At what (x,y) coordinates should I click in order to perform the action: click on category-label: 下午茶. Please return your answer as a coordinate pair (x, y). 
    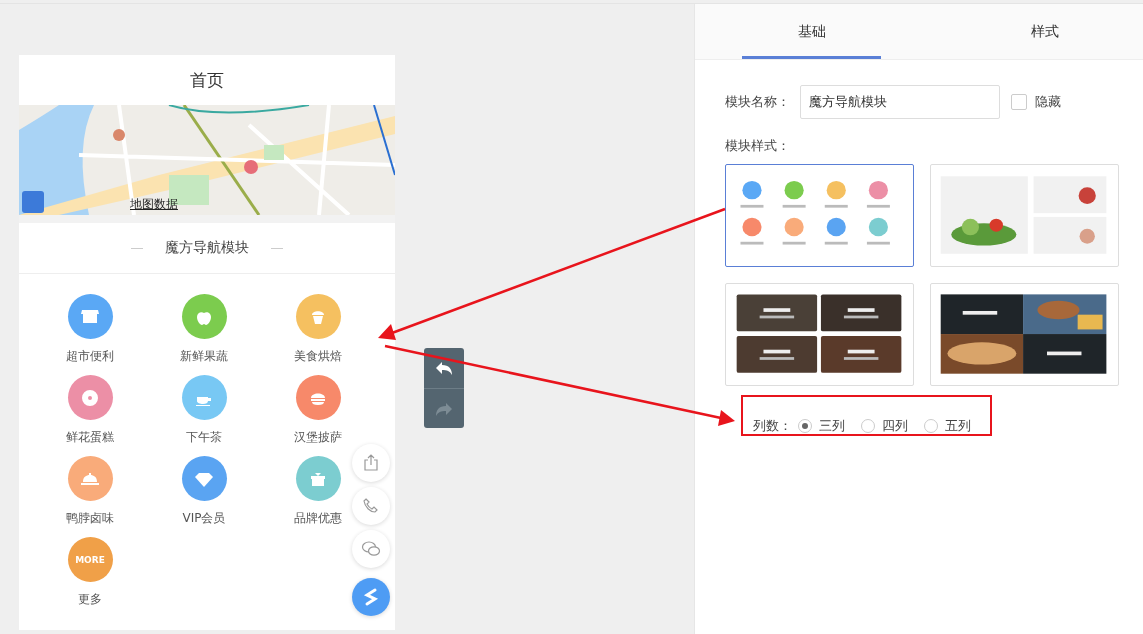
    Looking at the image, I should click on (204, 437).